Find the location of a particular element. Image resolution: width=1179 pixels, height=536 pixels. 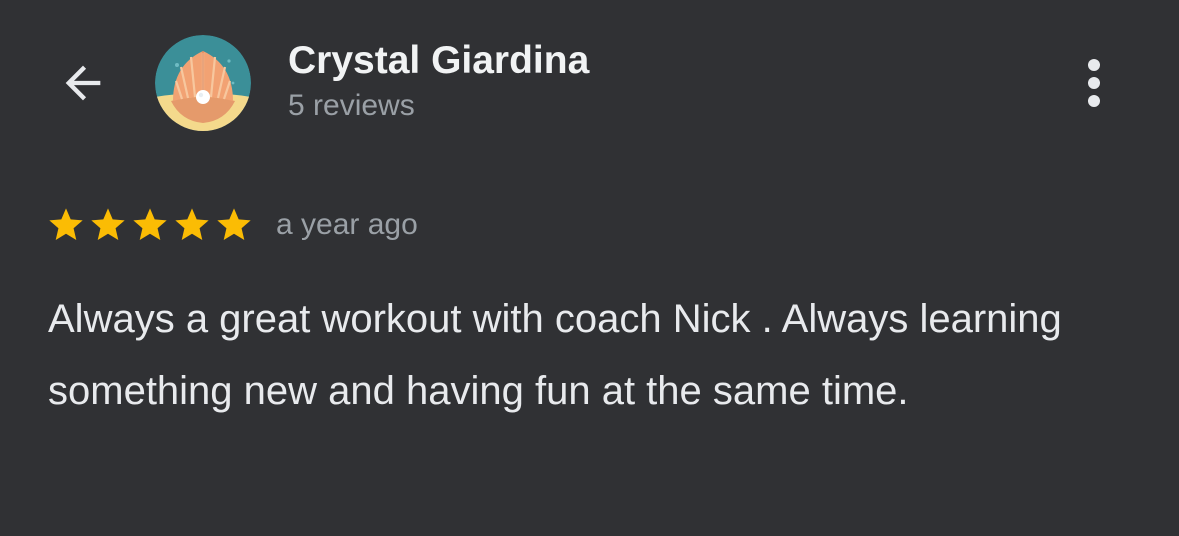

arrow-left-icon is located at coordinates (83, 83).